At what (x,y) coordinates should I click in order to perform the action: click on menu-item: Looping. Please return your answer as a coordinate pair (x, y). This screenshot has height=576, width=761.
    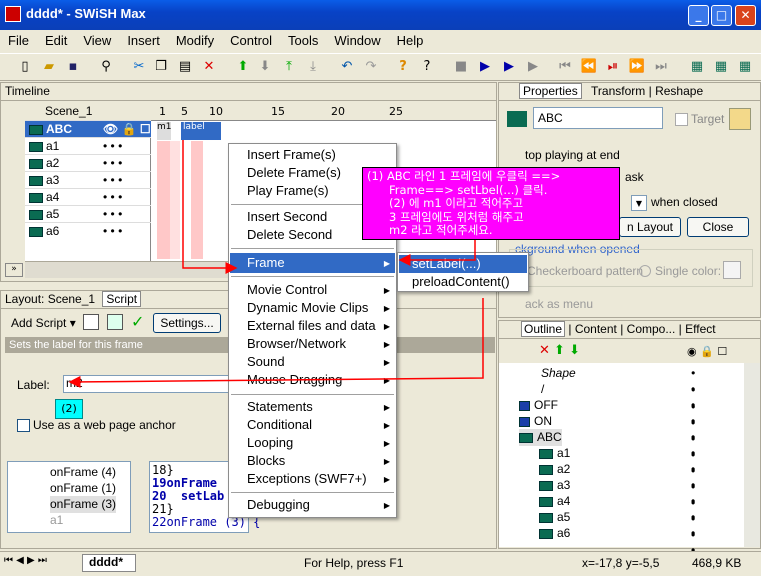
    Looking at the image, I should click on (270, 443).